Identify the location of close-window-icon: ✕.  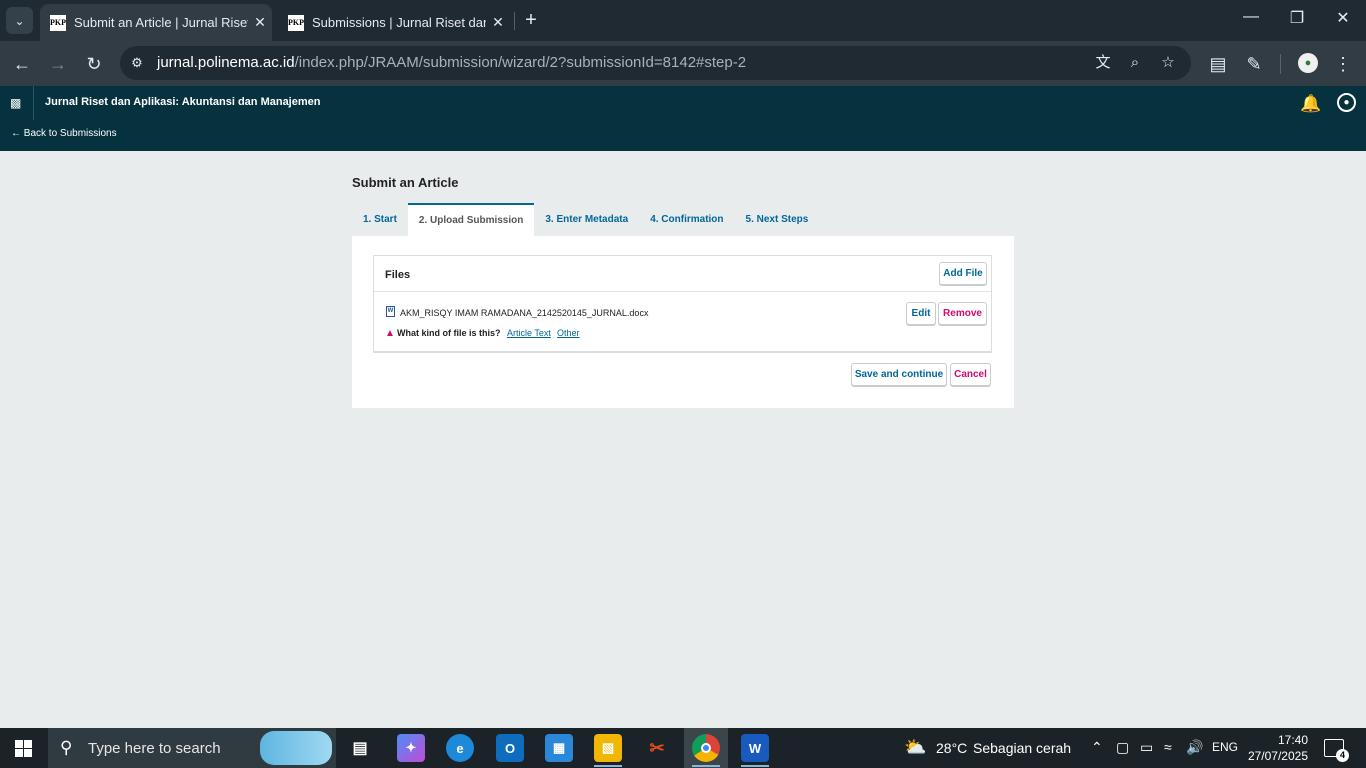
(1343, 18).